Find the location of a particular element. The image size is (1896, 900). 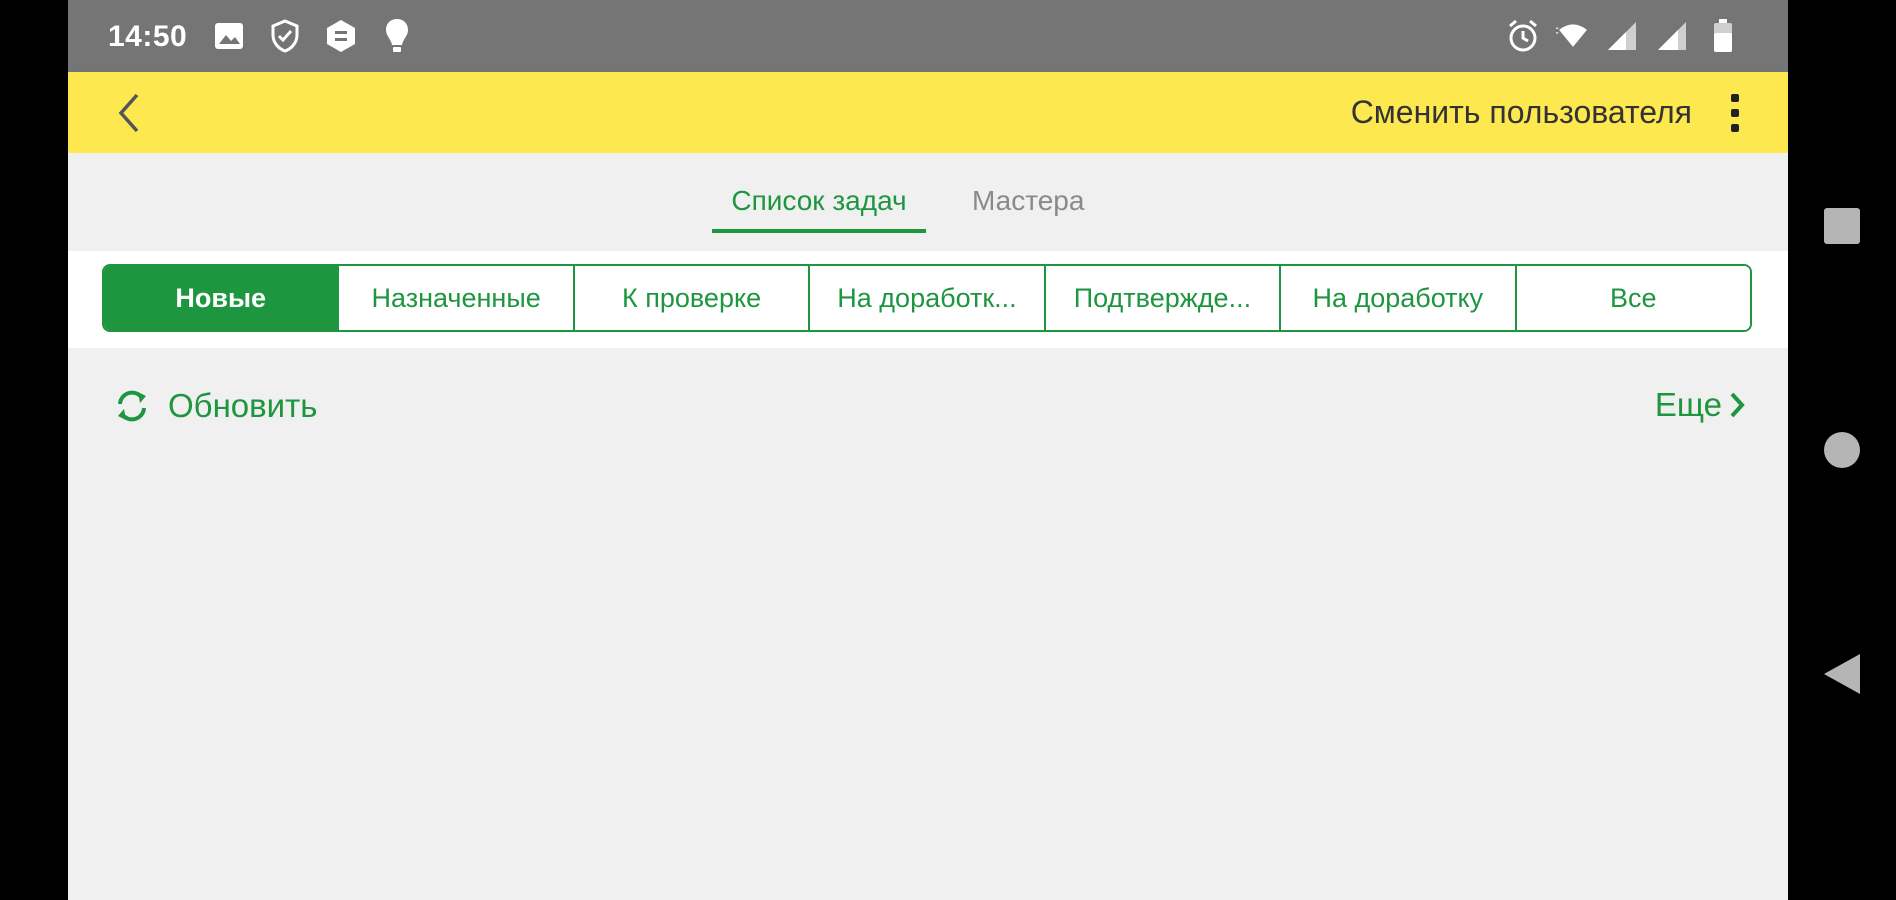

shield-check-icon is located at coordinates (285, 36).